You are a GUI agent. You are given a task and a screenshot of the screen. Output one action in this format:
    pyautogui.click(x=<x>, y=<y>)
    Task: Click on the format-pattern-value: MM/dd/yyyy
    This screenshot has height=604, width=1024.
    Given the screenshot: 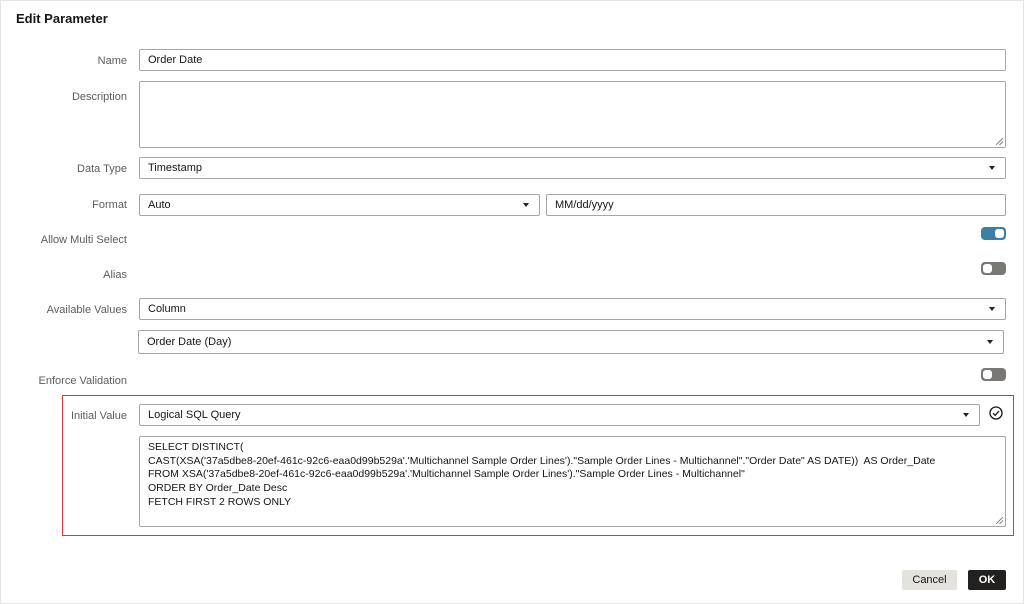 What is the action you would take?
    pyautogui.click(x=584, y=205)
    